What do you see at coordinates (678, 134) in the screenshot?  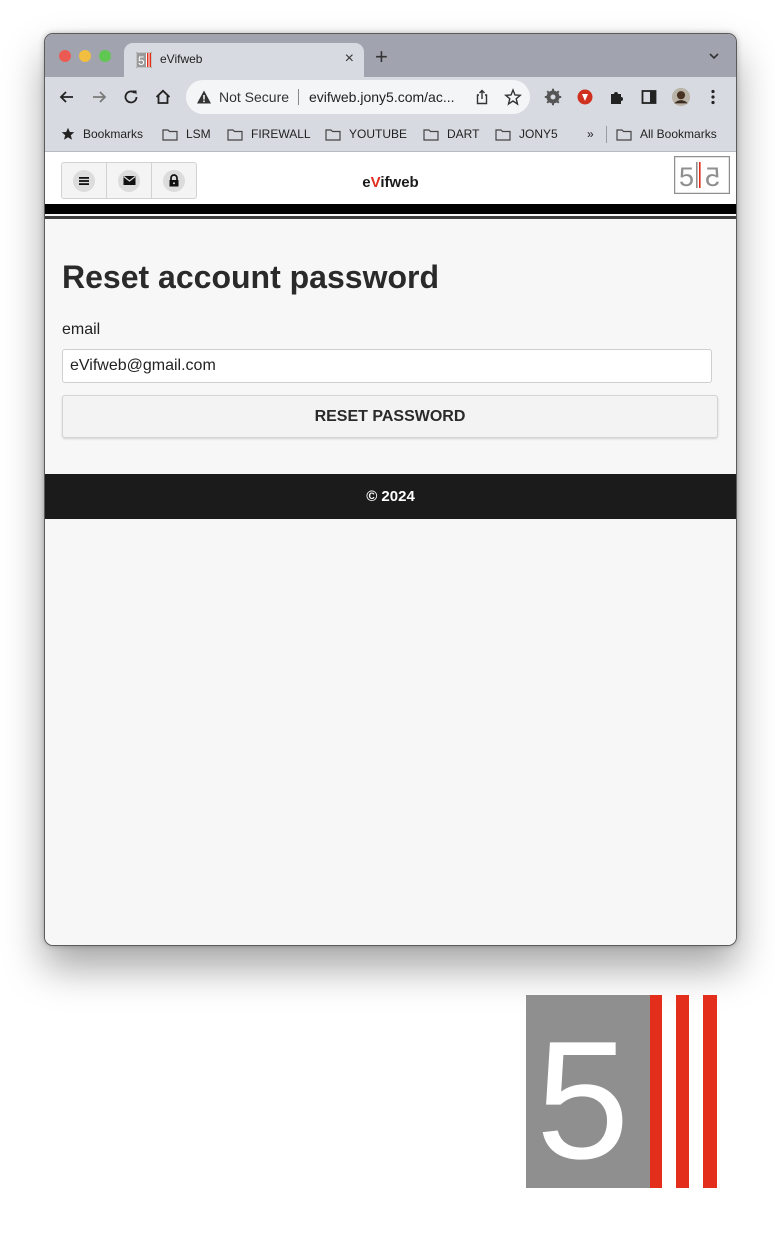 I see `bookmark-label: All Bookmarks` at bounding box center [678, 134].